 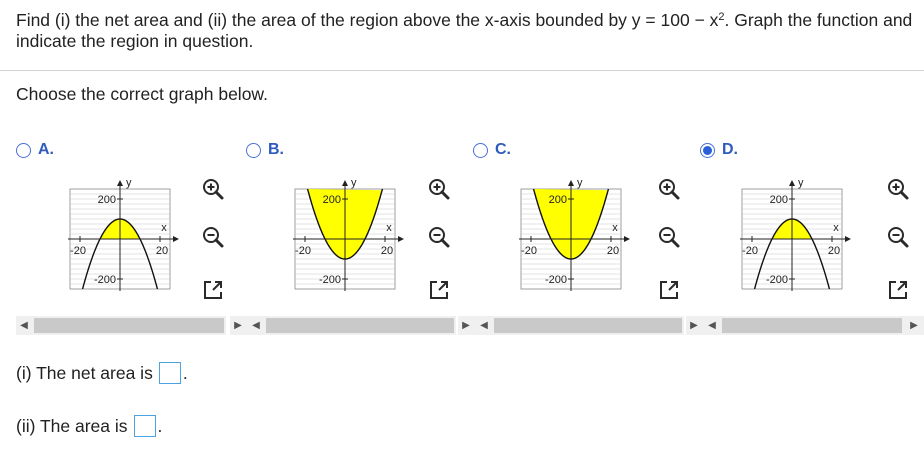 I want to click on area-row: (ii) The area is ., so click(x=89, y=426).